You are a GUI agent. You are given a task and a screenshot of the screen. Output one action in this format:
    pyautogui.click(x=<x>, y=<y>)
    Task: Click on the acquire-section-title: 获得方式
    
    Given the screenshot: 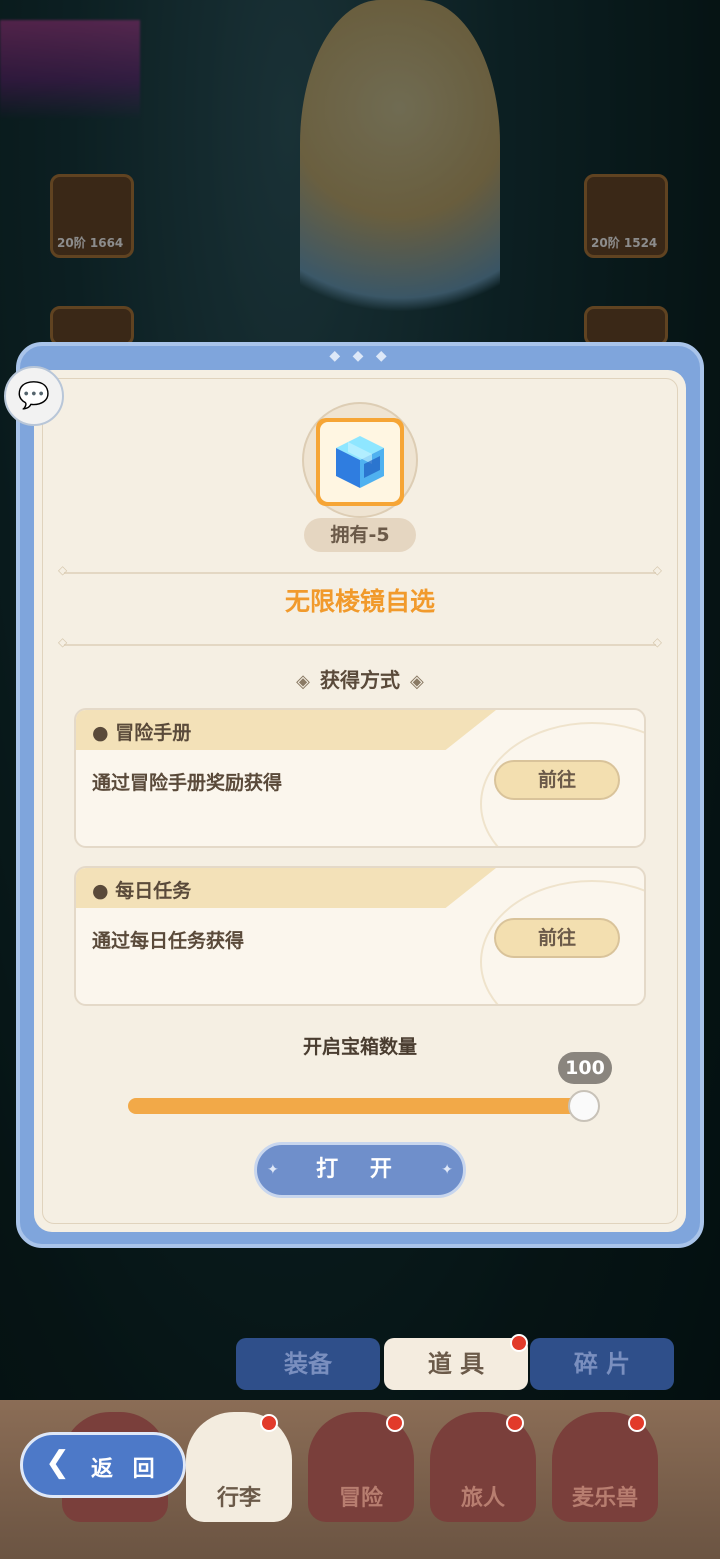 What is the action you would take?
    pyautogui.click(x=360, y=680)
    